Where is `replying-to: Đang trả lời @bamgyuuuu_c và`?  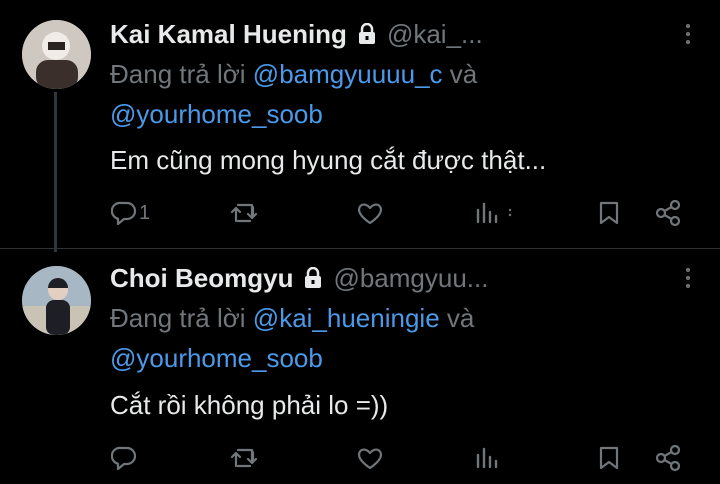 replying-to: Đang trả lời @bamgyuuuu_c và is located at coordinates (293, 74).